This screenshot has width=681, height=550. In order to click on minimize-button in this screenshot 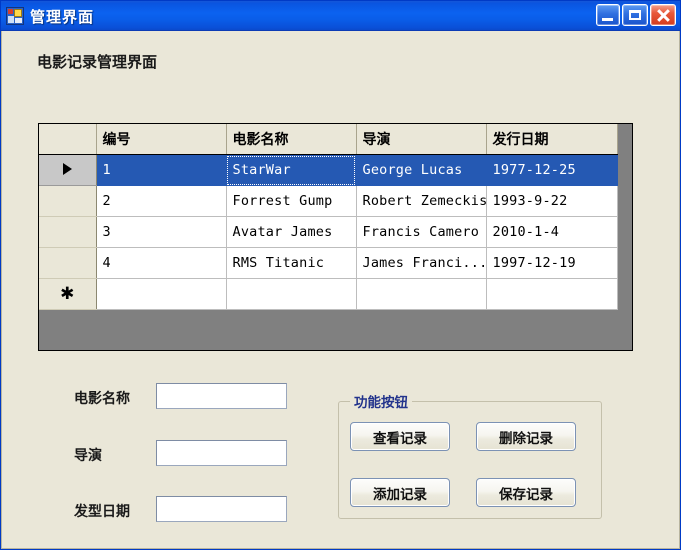, I will do `click(608, 15)`.